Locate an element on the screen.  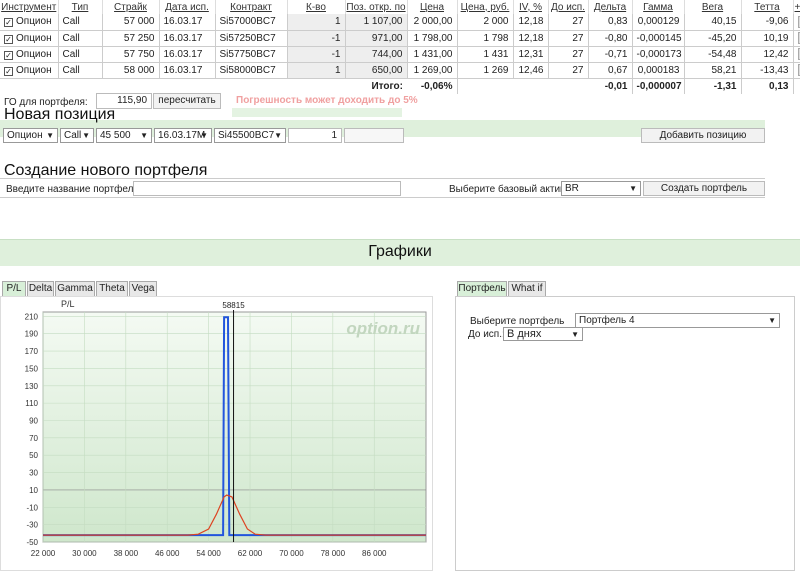
contract-cell: Si58000BC7 is located at coordinates (251, 70).